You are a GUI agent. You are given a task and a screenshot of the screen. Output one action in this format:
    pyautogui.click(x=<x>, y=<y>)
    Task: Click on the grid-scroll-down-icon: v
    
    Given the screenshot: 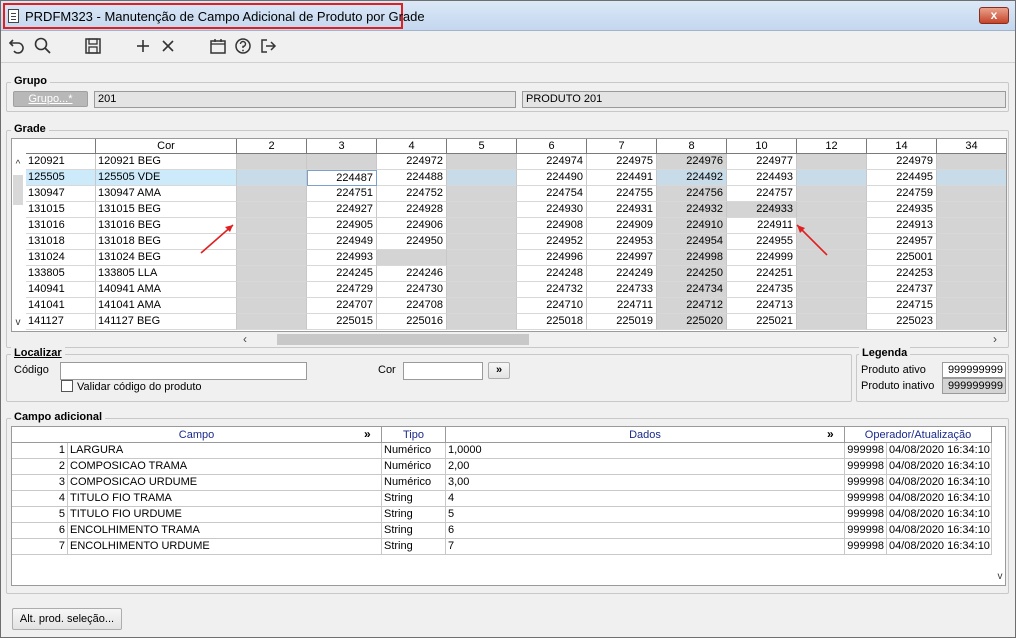 What is the action you would take?
    pyautogui.click(x=18, y=322)
    